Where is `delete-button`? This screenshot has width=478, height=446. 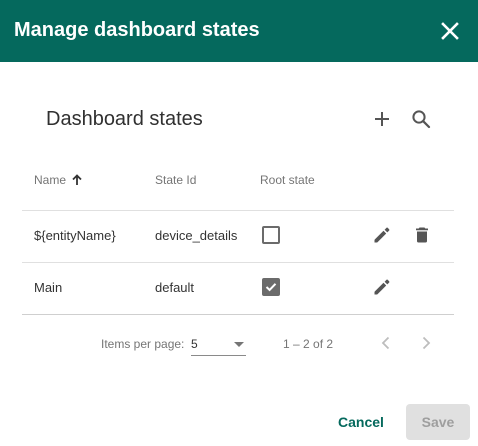
delete-button is located at coordinates (422, 235).